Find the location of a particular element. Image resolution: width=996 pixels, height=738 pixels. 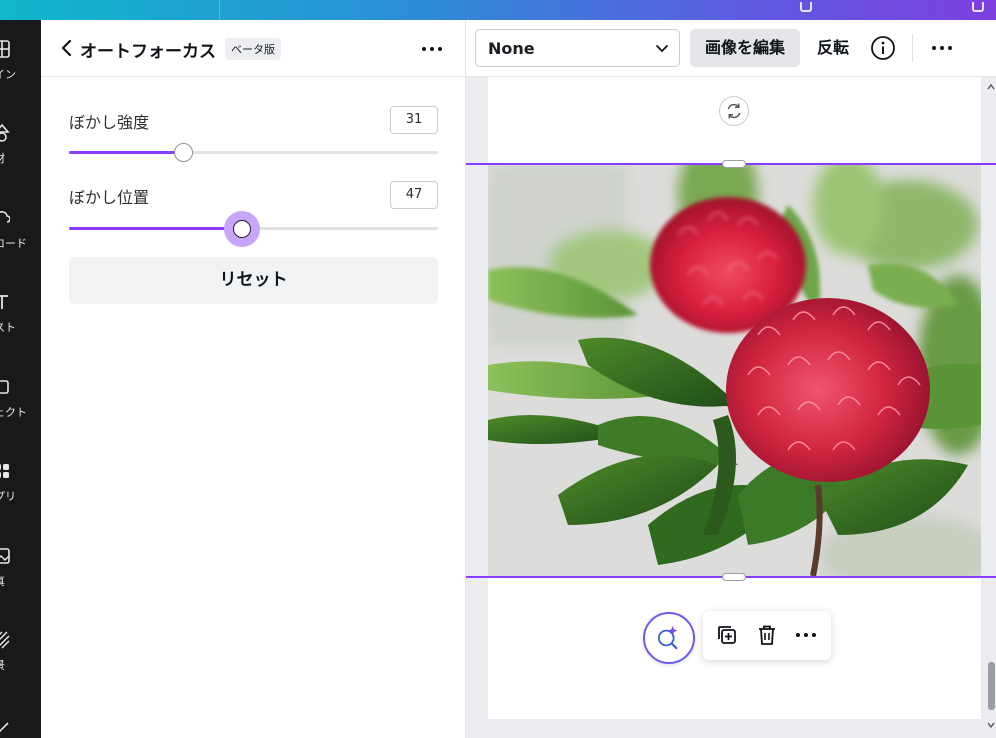

background-icon is located at coordinates (5, 640).